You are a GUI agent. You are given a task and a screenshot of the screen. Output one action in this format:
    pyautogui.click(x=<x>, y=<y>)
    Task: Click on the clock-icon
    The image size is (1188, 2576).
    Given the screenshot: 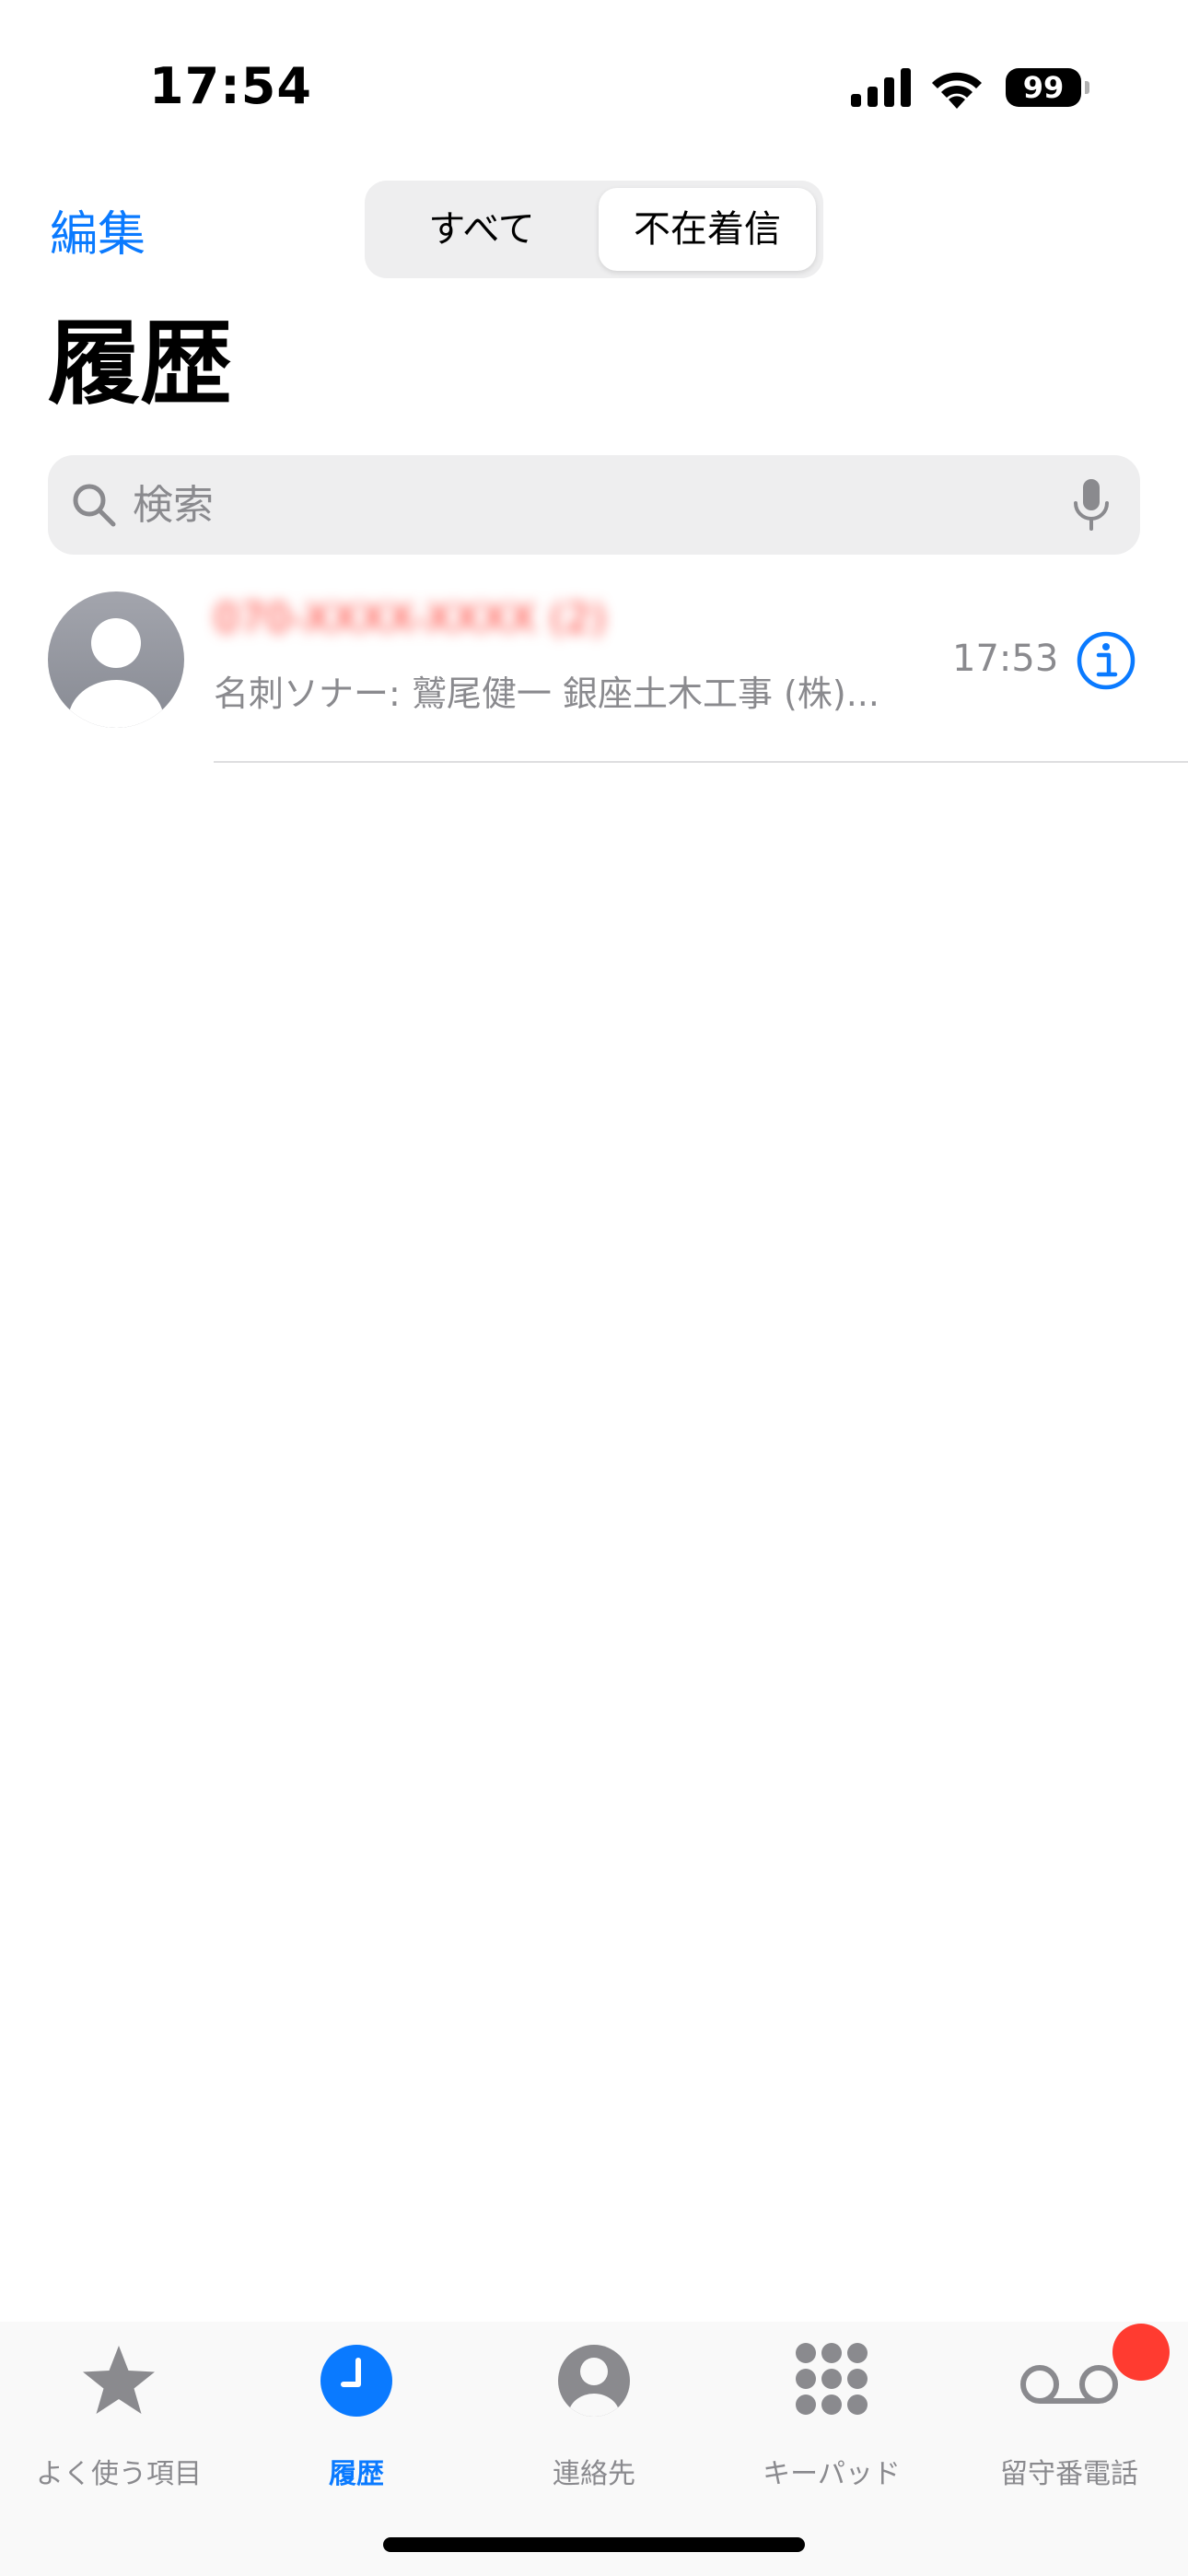 What is the action you would take?
    pyautogui.click(x=356, y=2381)
    